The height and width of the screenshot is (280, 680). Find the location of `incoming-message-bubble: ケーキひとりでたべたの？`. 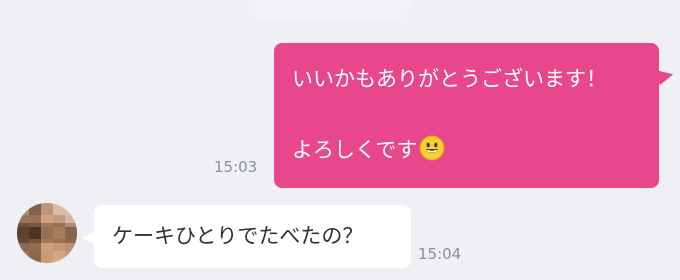

incoming-message-bubble: ケーキひとりでたべたの？ is located at coordinates (246, 236).